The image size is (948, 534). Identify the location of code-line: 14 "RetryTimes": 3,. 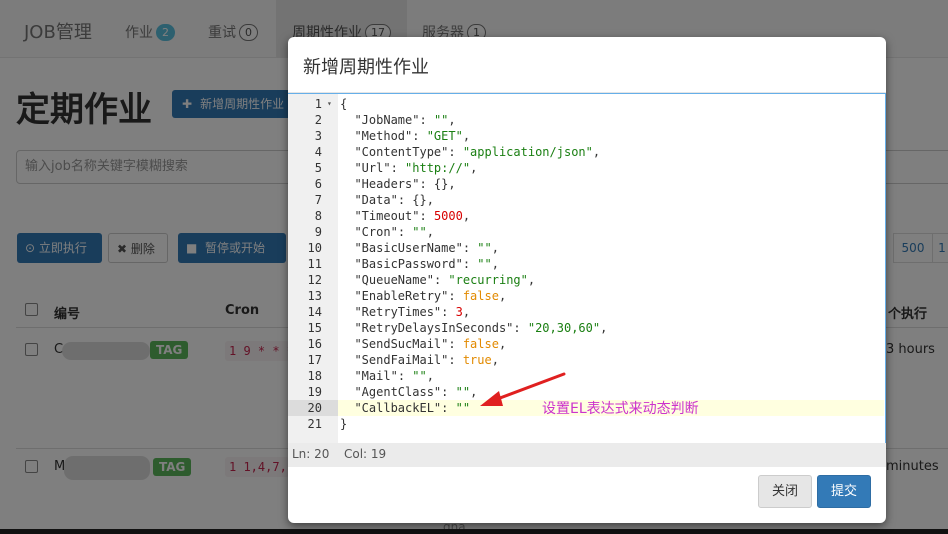
(586, 312).